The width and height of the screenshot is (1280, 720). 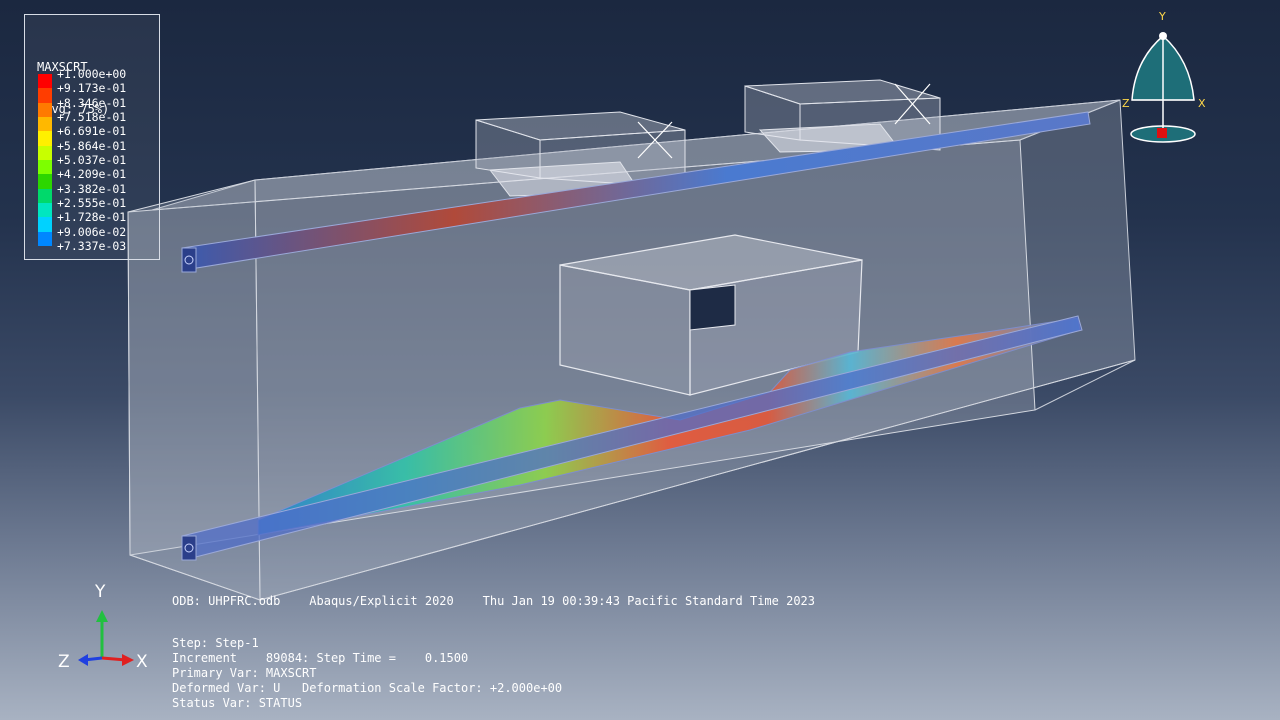 What do you see at coordinates (92, 188) in the screenshot?
I see `legend-level-label: +3.382e-01` at bounding box center [92, 188].